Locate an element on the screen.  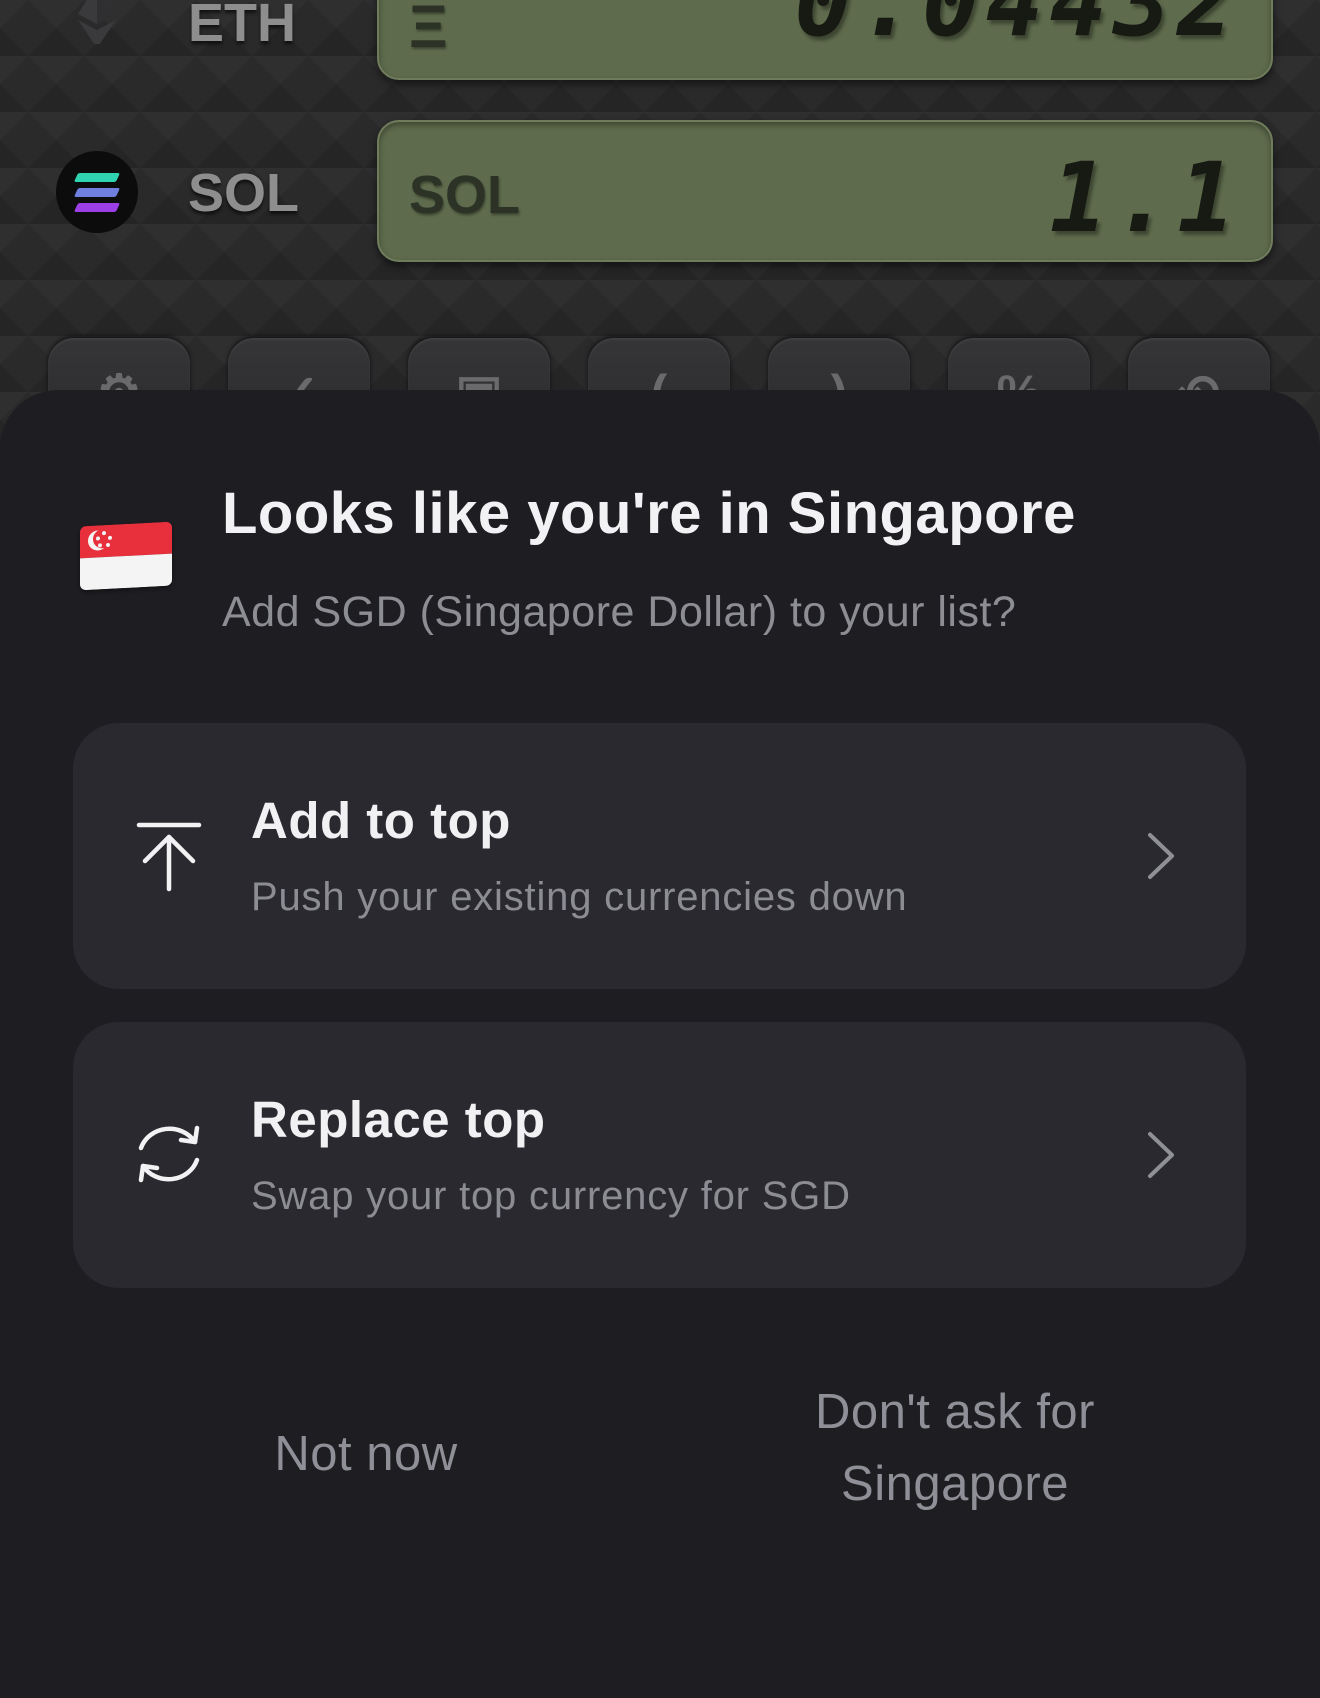
lcd-value: 1.1 is located at coordinates (1145, 198).